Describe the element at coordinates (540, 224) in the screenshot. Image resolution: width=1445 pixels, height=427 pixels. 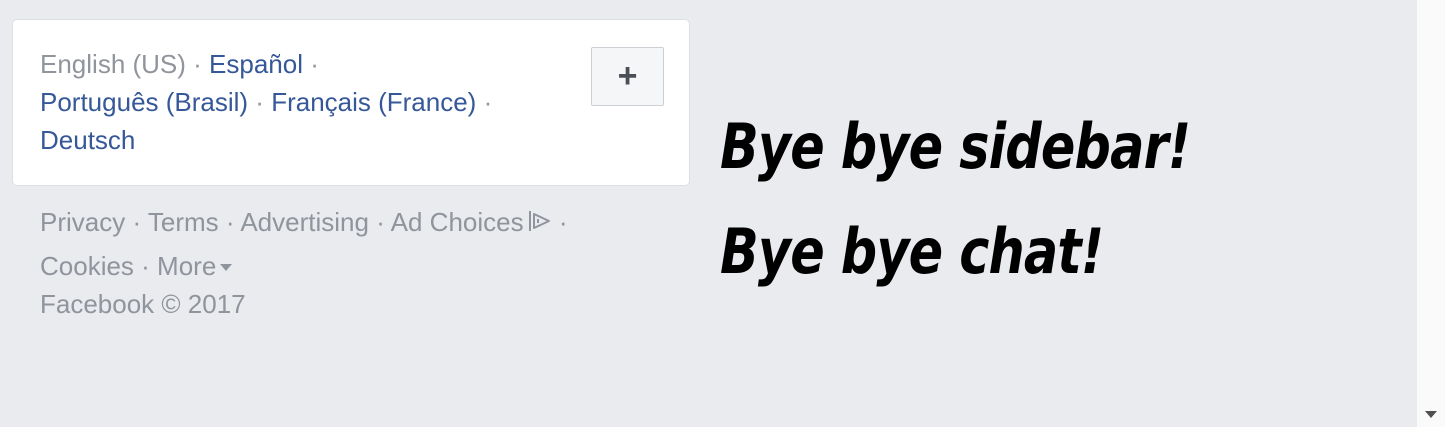
I see `ad-choices-icon` at that location.